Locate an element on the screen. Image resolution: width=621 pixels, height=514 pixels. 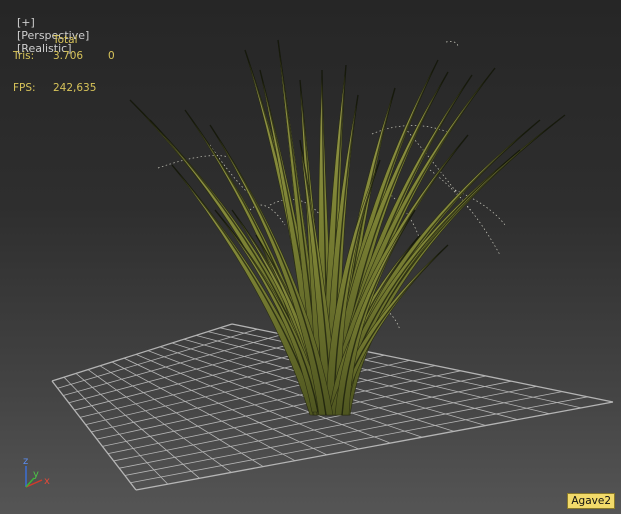
y-axis-label: y is located at coordinates (36, 474).